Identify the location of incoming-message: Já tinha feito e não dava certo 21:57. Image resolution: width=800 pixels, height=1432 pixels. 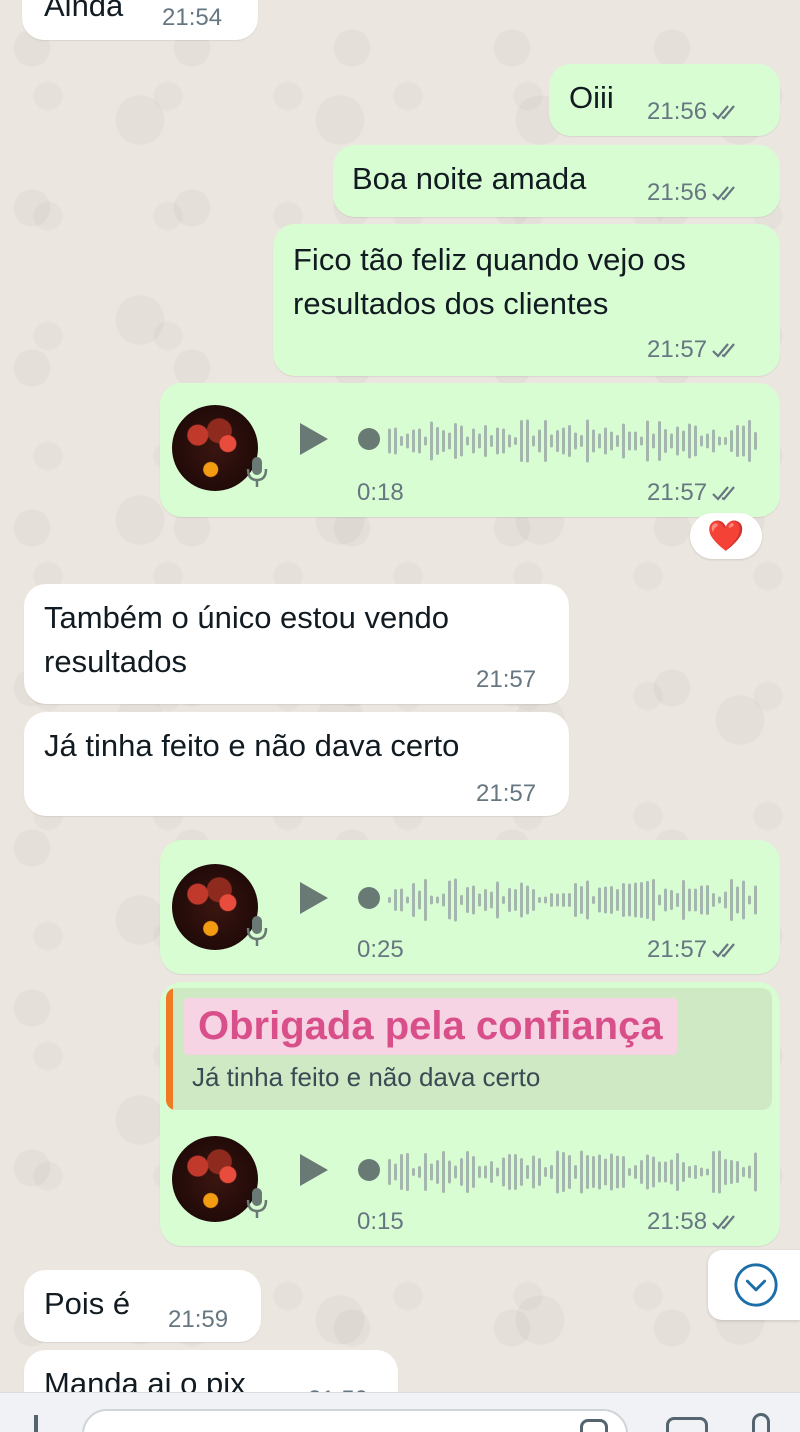
(296, 764).